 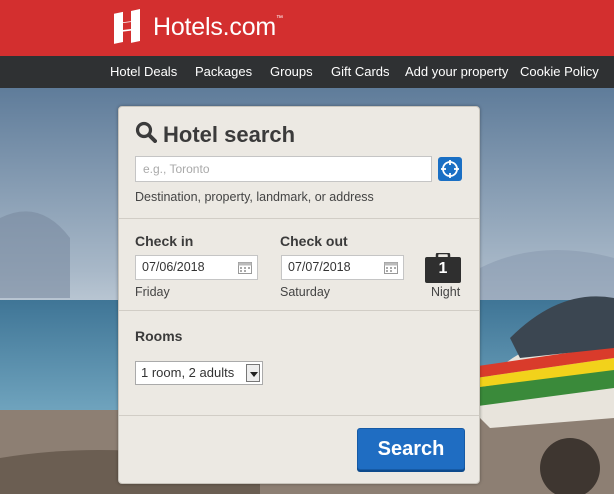 What do you see at coordinates (559, 72) in the screenshot?
I see `nav-cookie-policy: Cookie Policy` at bounding box center [559, 72].